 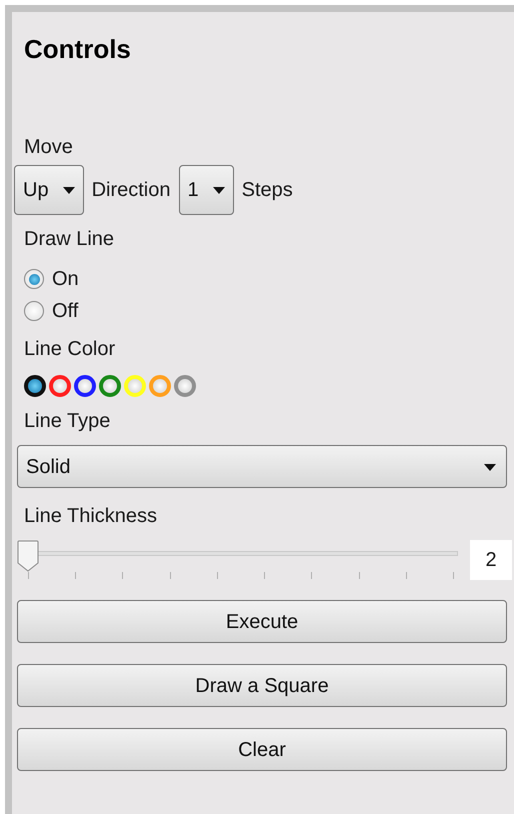 I want to click on section-label: Move, so click(x=49, y=147).